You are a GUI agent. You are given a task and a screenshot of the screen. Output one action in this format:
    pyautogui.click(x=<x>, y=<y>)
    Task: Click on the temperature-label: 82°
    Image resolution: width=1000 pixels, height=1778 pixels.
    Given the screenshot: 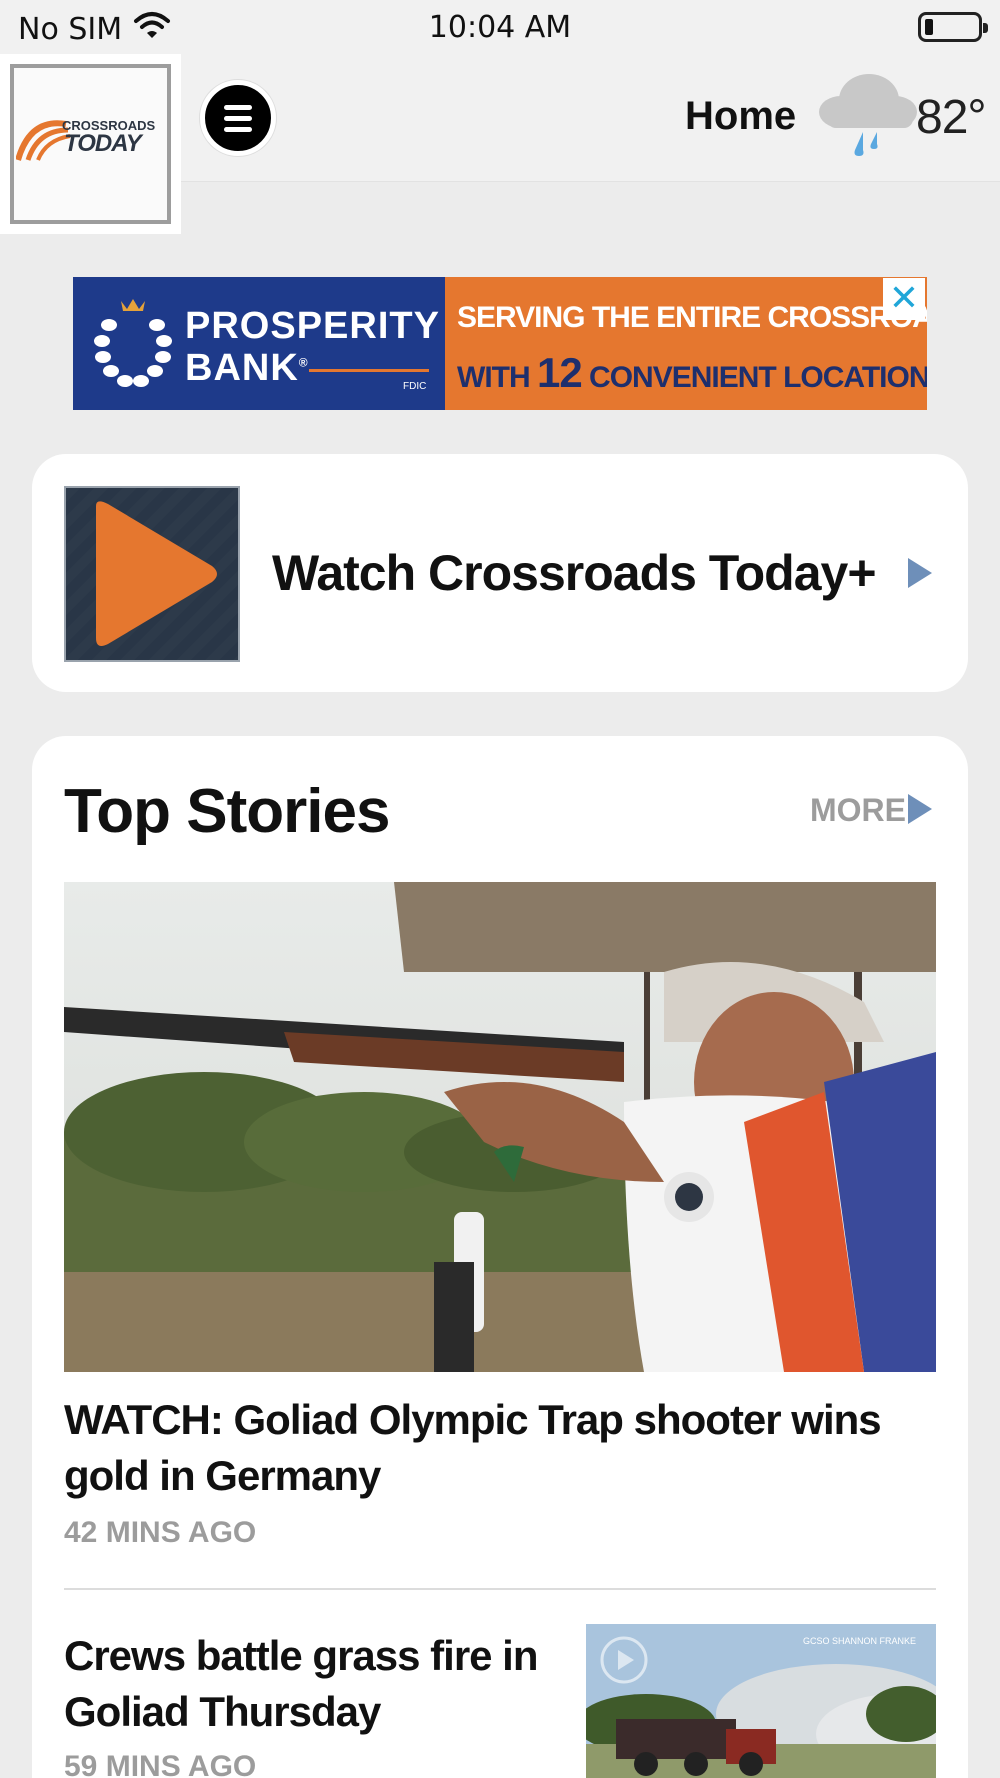 What is the action you would take?
    pyautogui.click(x=951, y=117)
    